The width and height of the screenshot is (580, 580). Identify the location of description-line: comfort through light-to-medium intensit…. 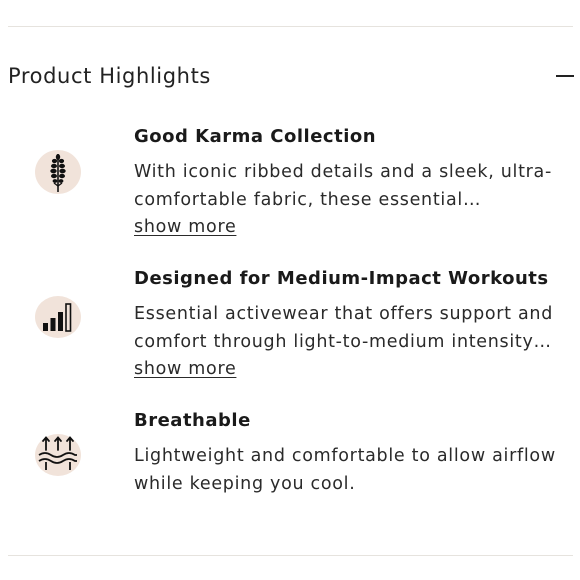
(343, 341).